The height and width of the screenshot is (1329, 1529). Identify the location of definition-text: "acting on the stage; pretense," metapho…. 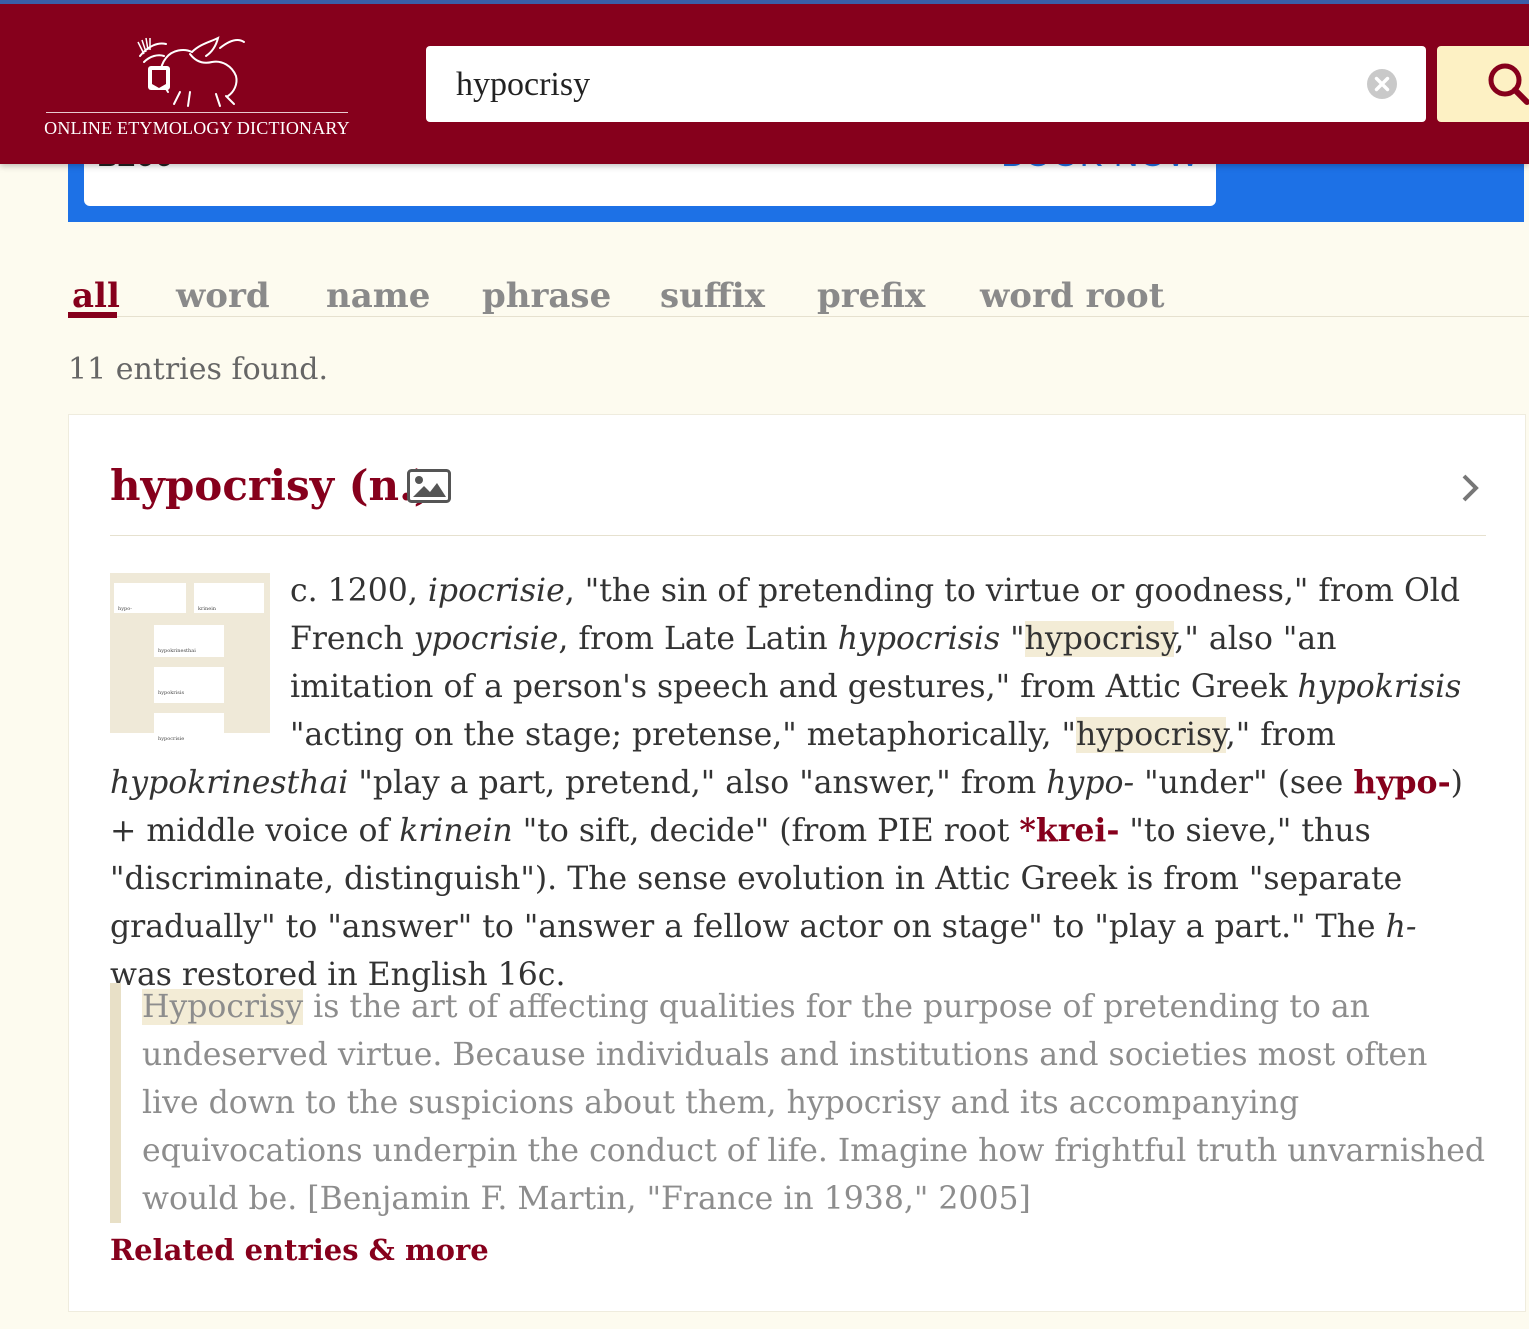
(683, 735).